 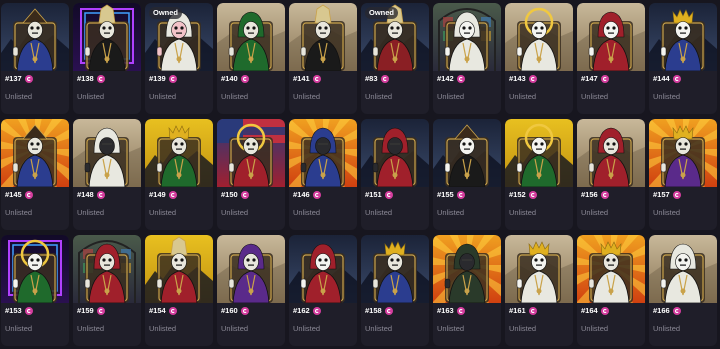 I want to click on nft-card: #160 Unlisted, so click(x=251, y=290).